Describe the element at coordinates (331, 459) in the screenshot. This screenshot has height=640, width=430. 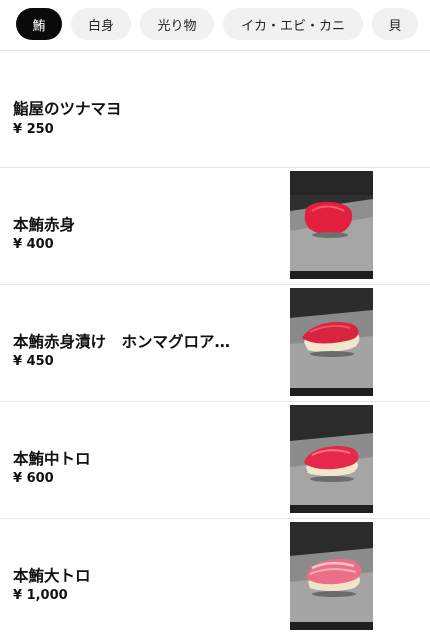
I see `chutoro-sushi-photo` at that location.